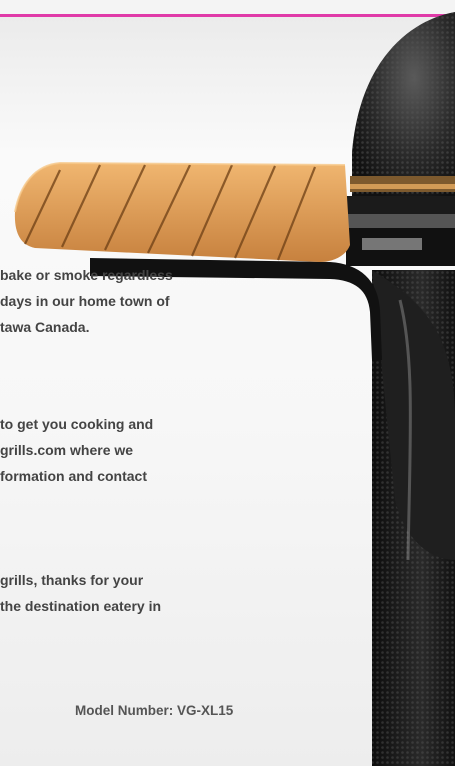 The height and width of the screenshot is (766, 455). I want to click on paragraph-line: days in our home town of, so click(85, 301).